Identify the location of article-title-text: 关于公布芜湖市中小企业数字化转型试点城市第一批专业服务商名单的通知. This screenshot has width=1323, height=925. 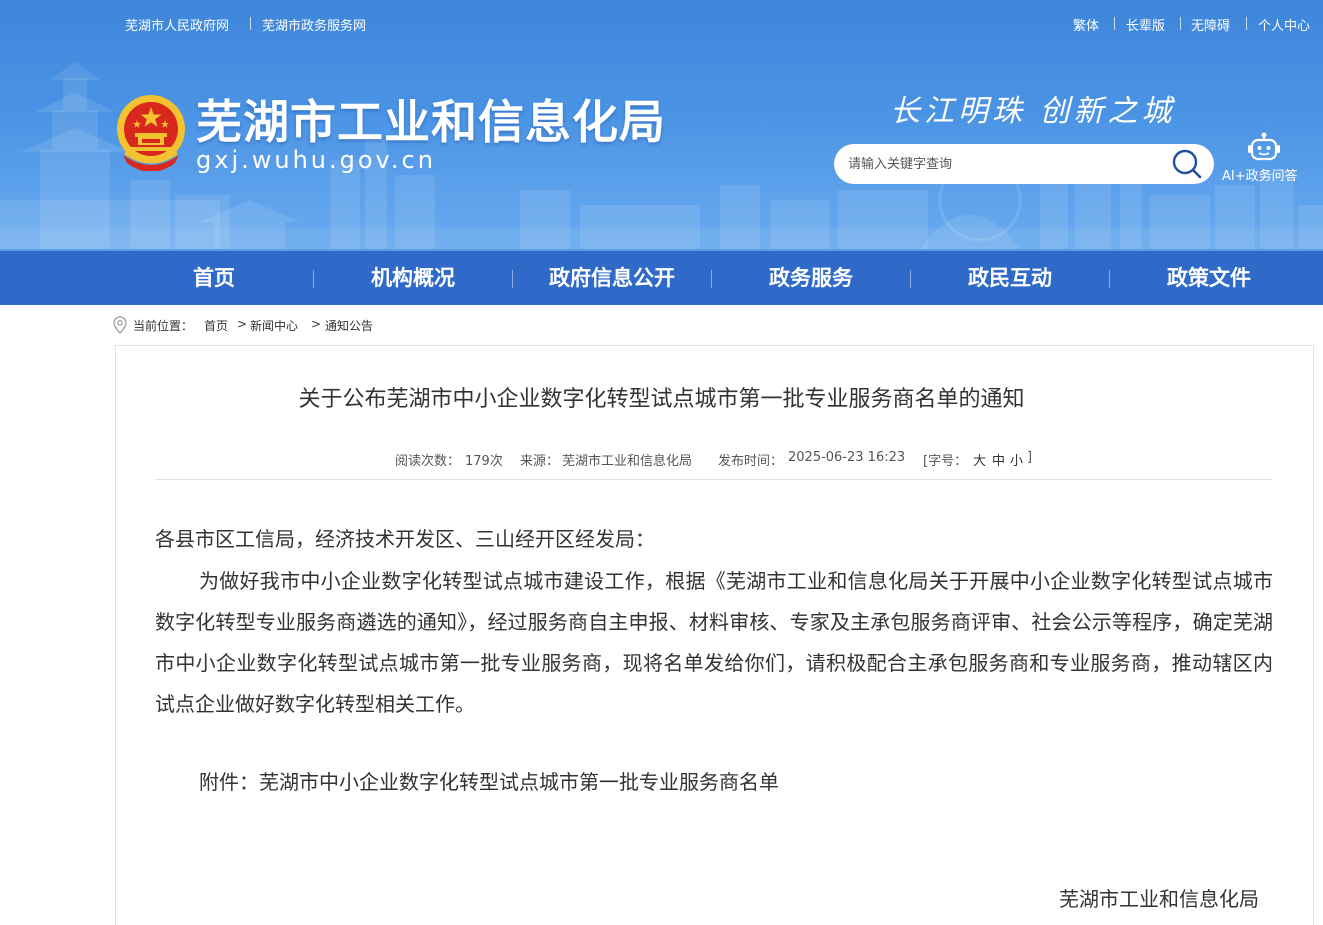
(661, 399).